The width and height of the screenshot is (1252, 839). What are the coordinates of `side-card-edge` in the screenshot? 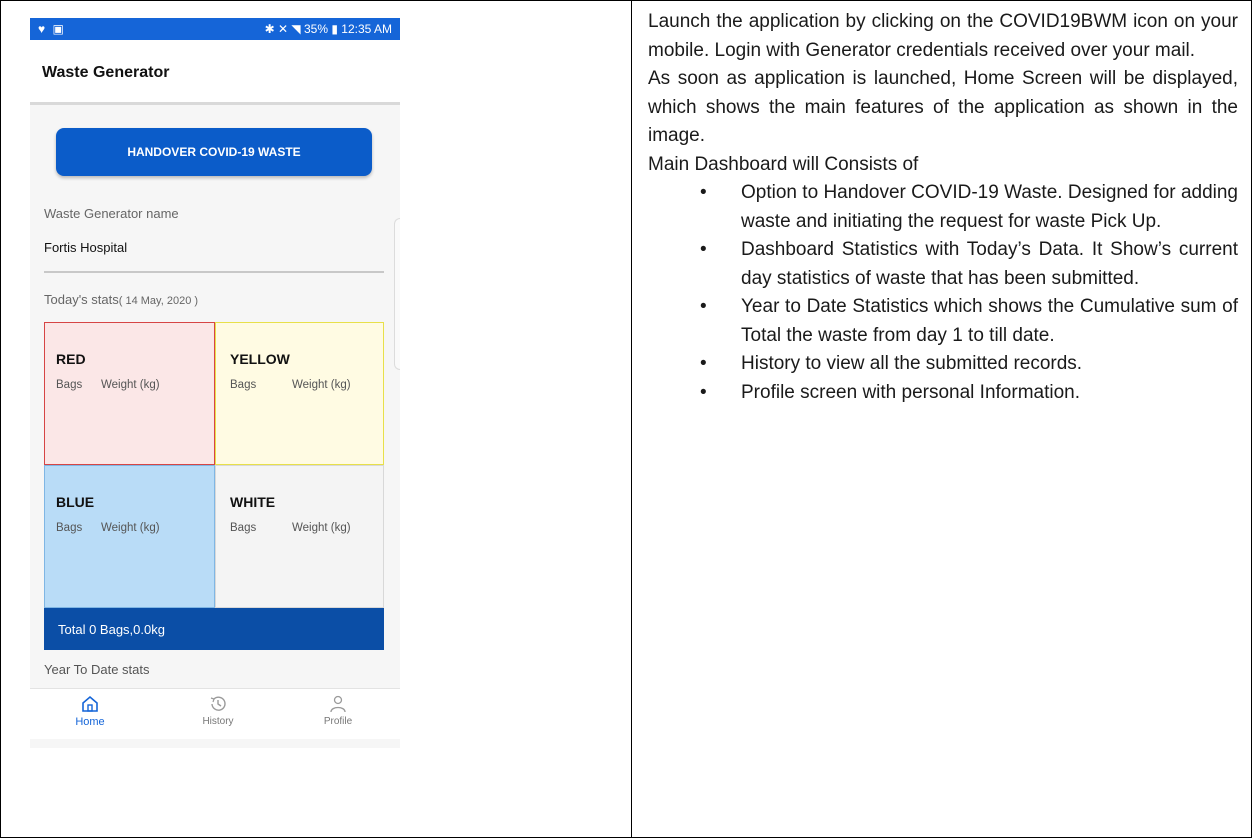 It's located at (397, 294).